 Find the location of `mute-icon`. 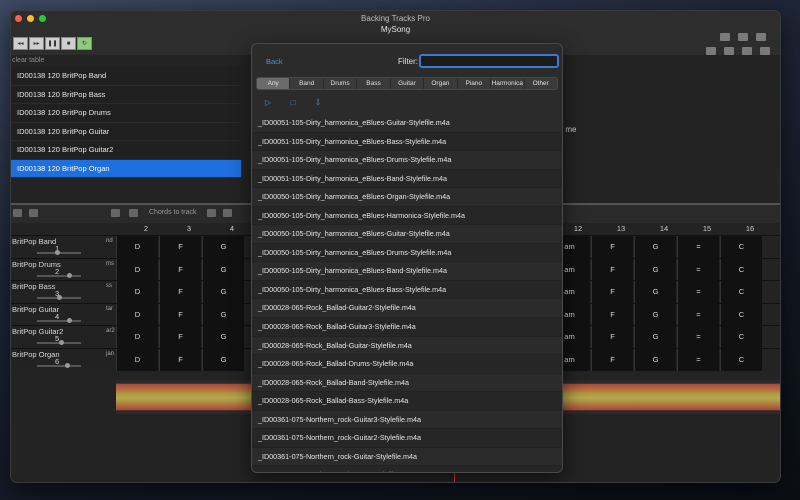

mute-icon is located at coordinates (115, 213).